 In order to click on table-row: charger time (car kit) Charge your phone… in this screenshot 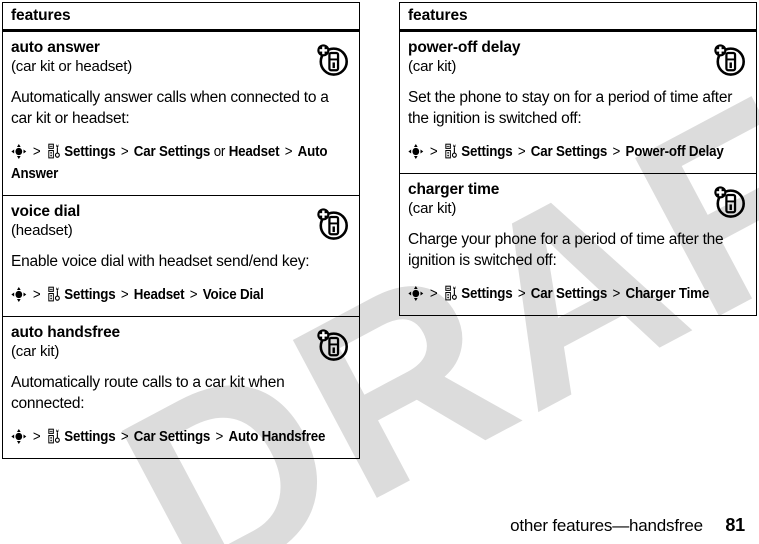, I will do `click(578, 244)`.